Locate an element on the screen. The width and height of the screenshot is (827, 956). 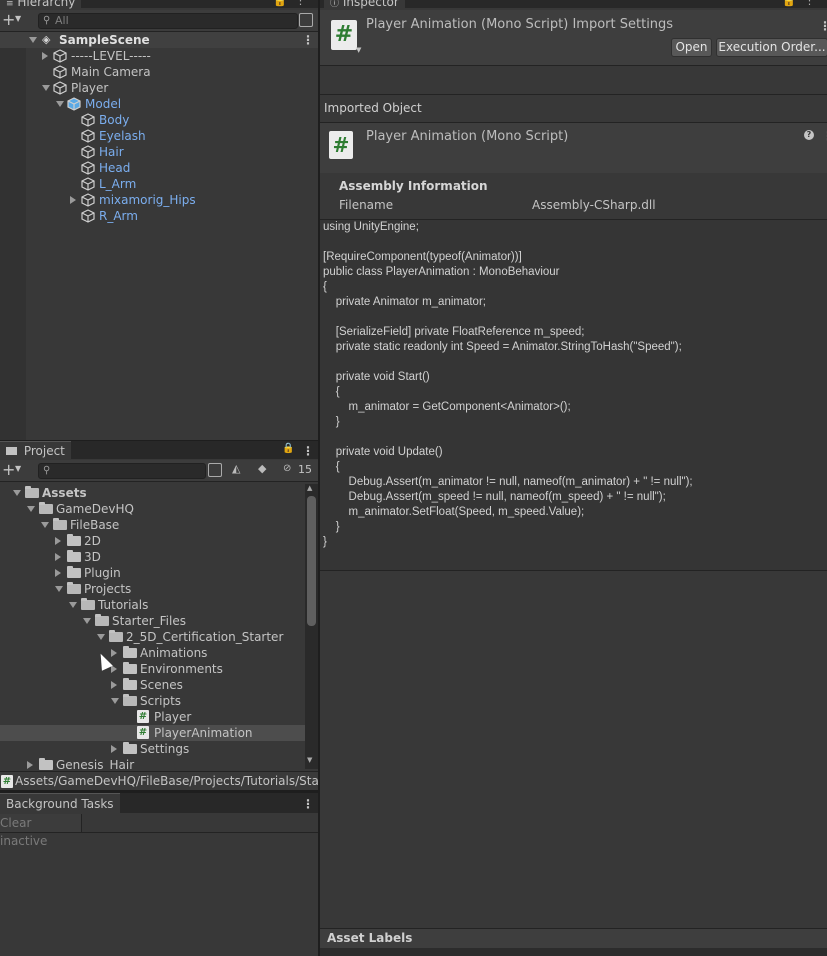
script-file-icon: # is located at coordinates (341, 145).